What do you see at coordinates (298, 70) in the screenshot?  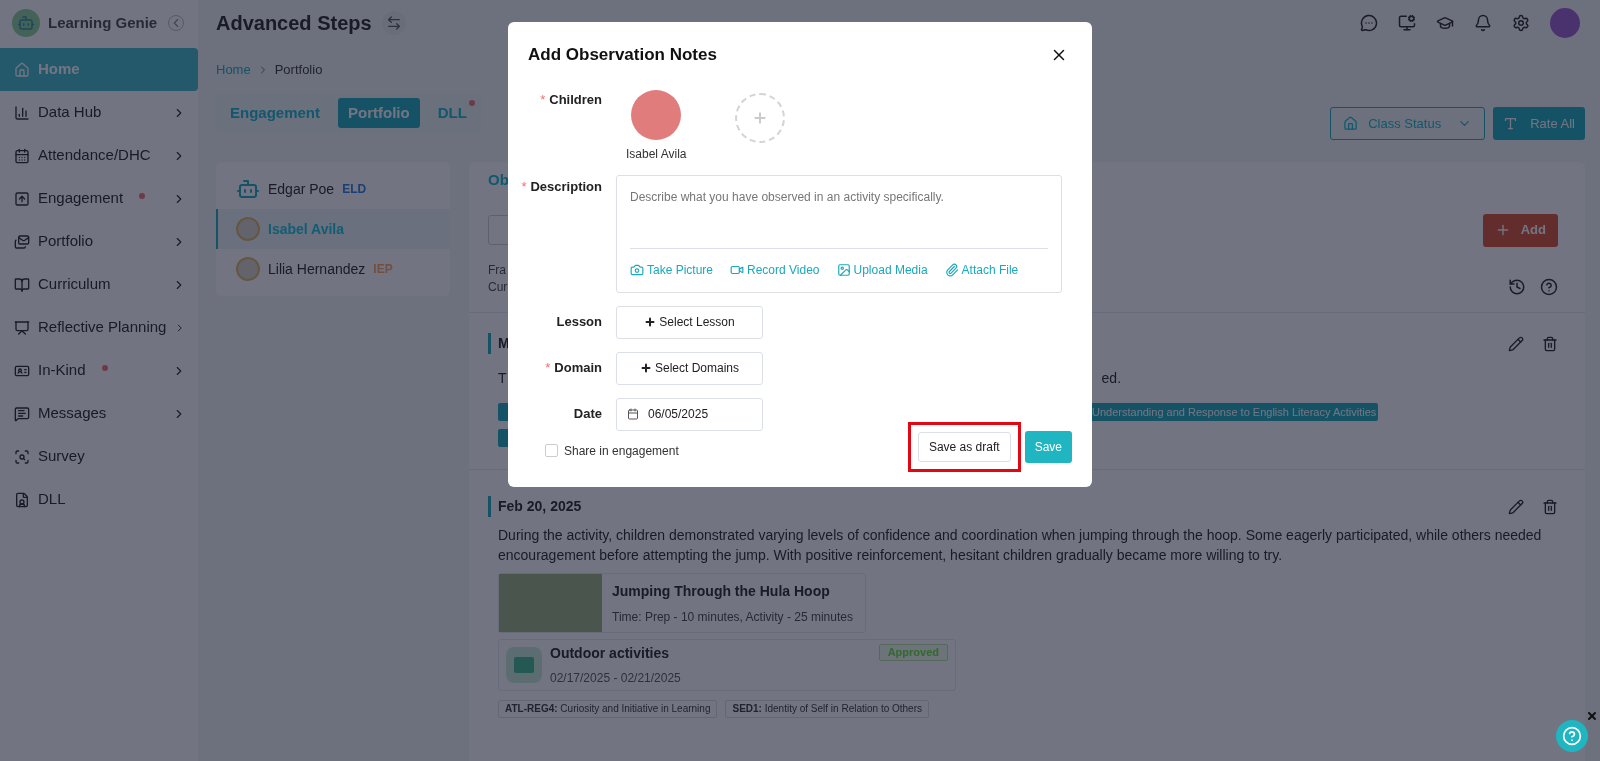 I see `breadcrumb-item: Portfolio` at bounding box center [298, 70].